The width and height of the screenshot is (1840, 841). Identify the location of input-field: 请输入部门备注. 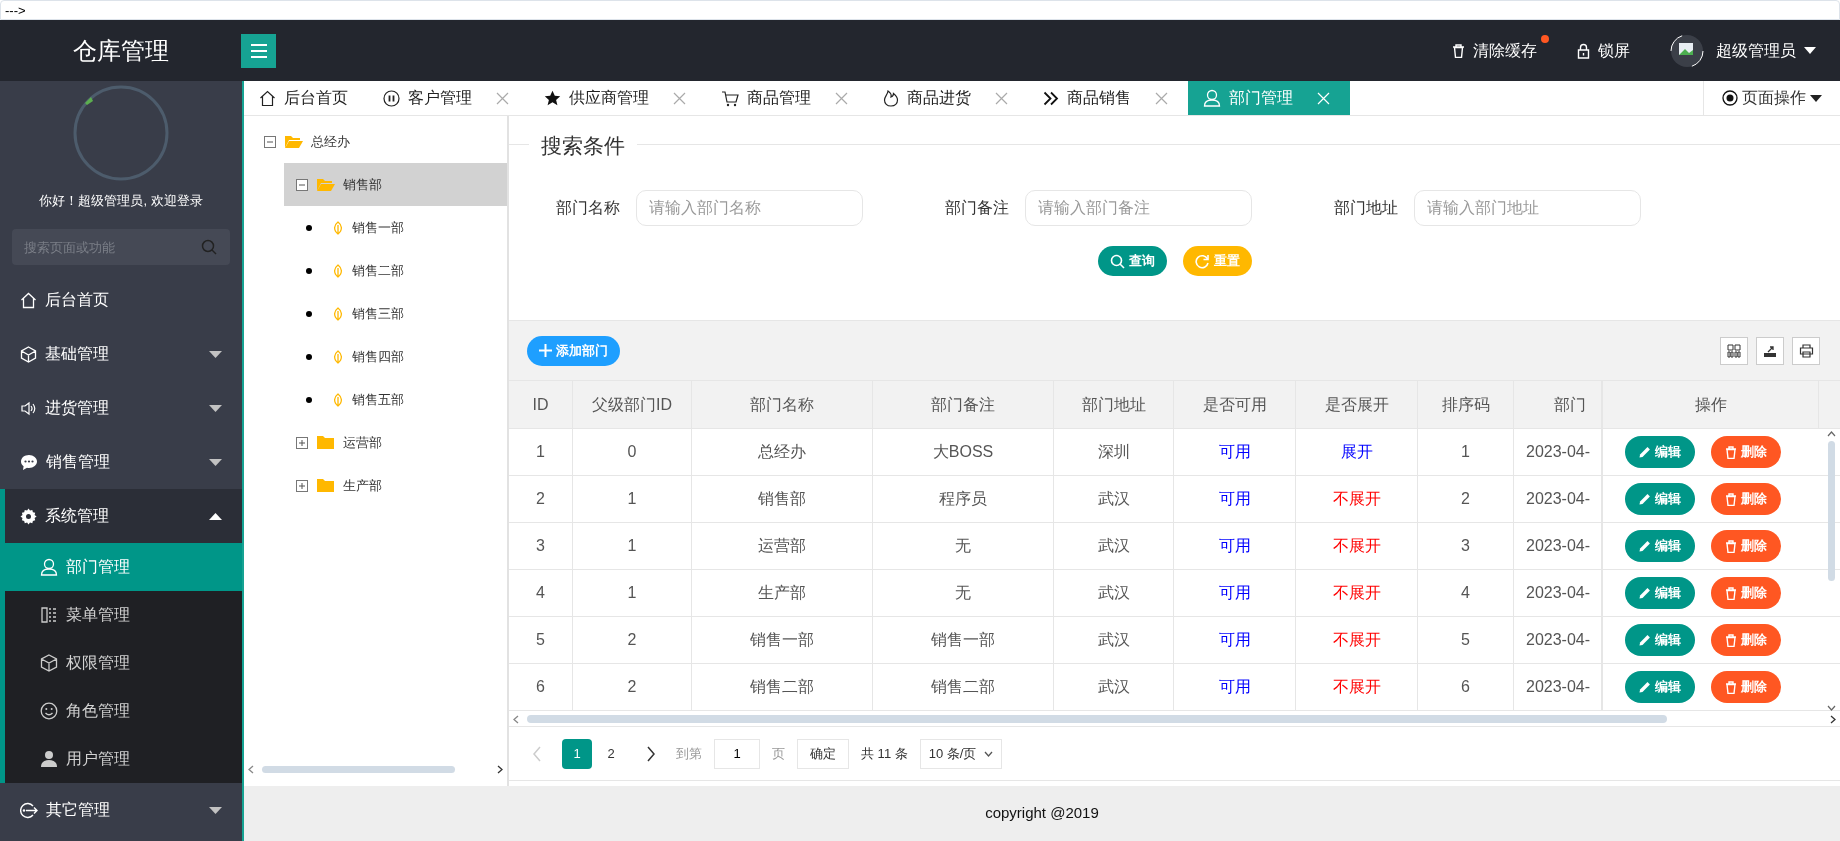
(1138, 208).